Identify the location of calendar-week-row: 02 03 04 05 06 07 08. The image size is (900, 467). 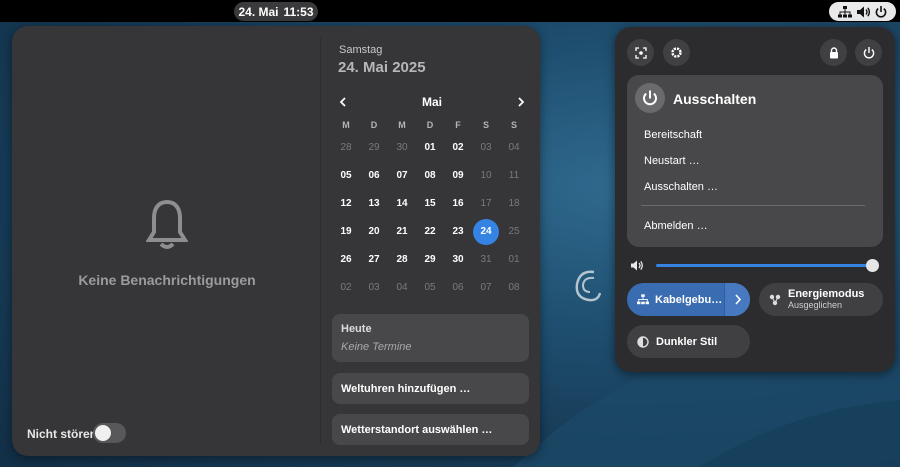
(430, 288).